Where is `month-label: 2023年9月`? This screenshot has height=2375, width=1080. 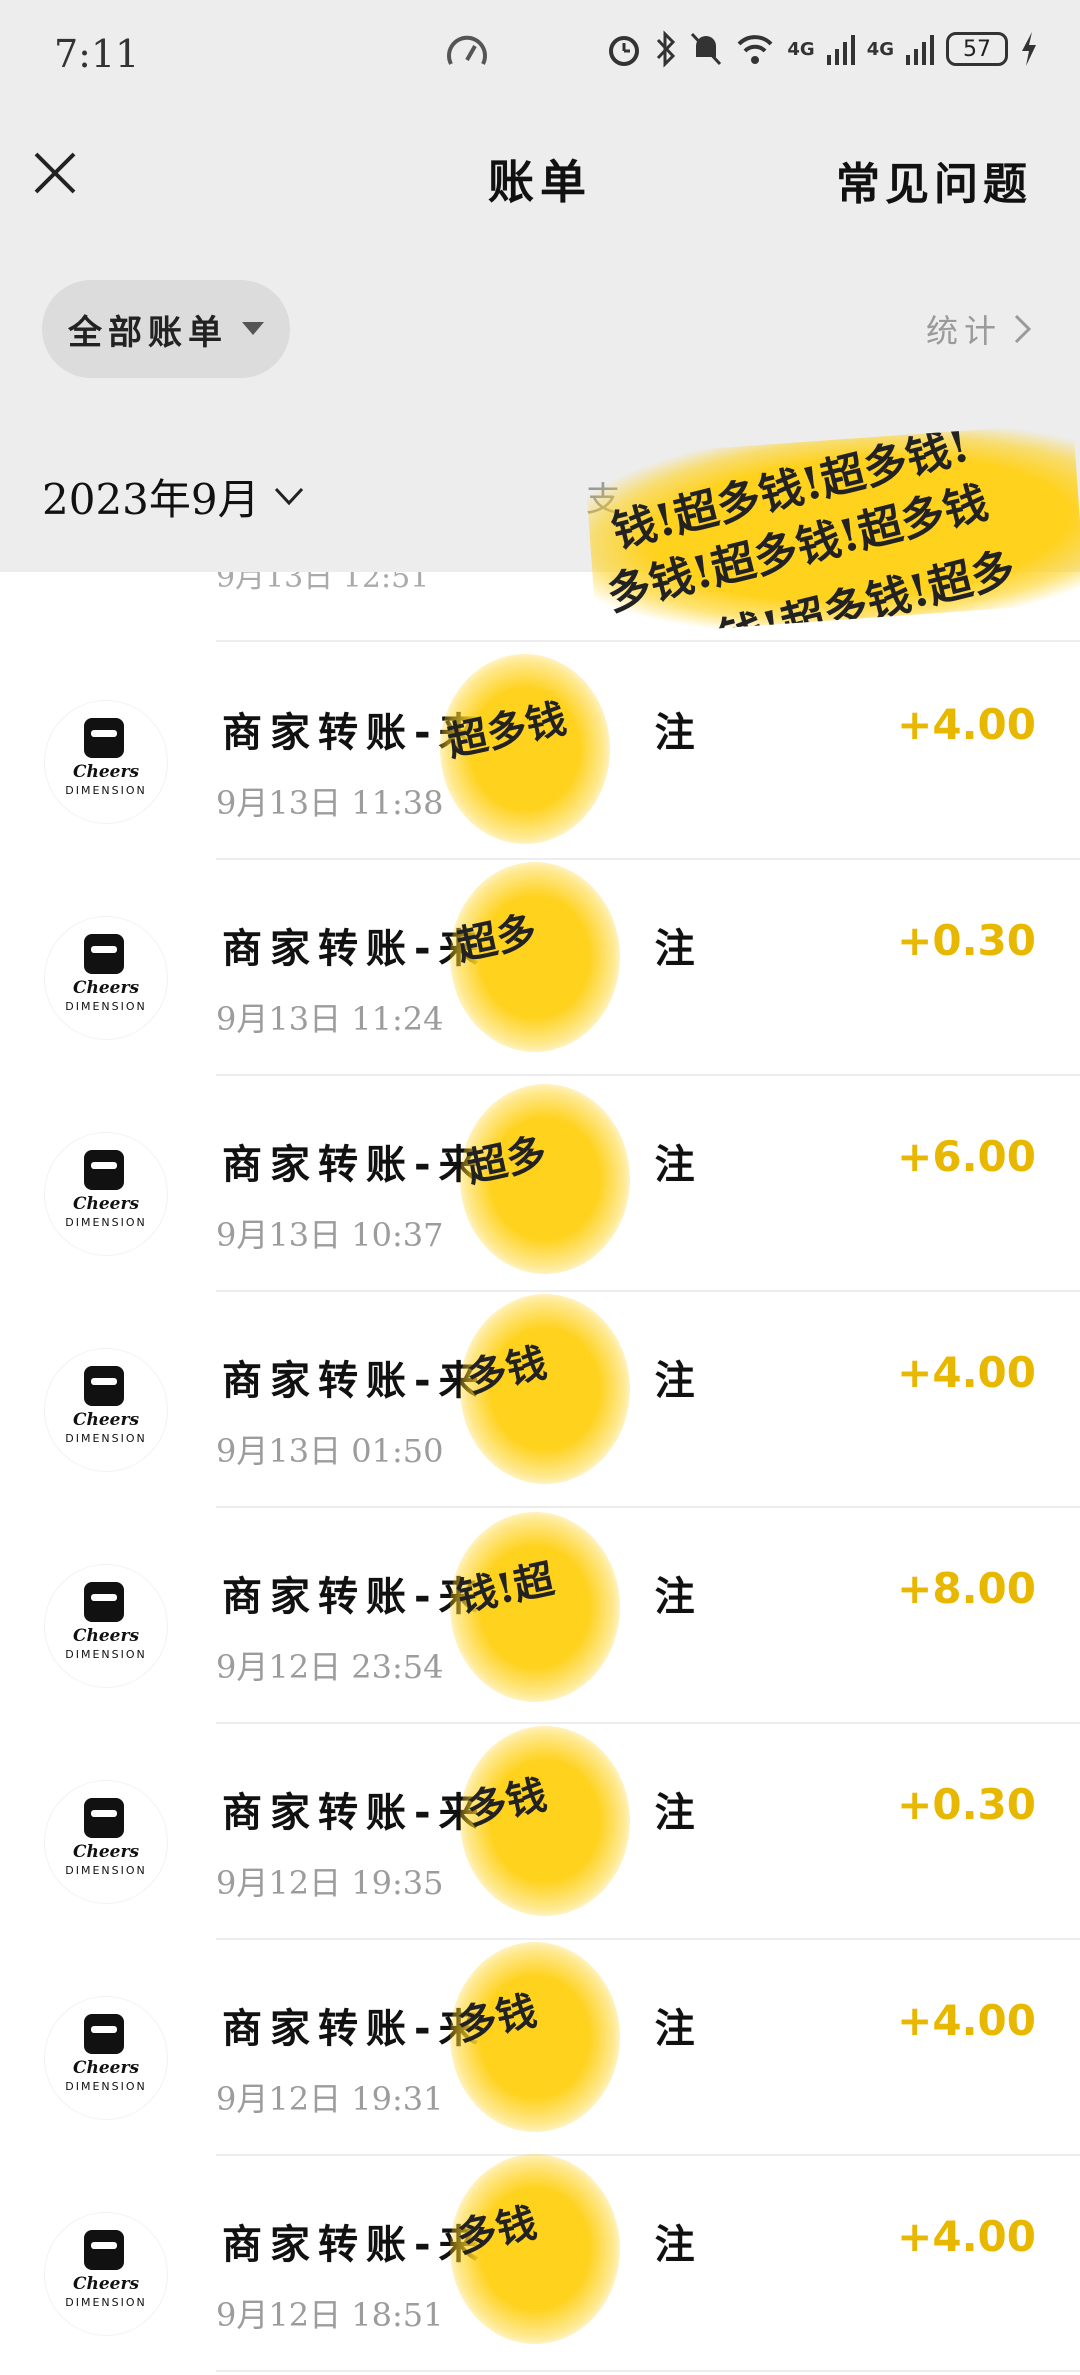 month-label: 2023年9月 is located at coordinates (151, 499).